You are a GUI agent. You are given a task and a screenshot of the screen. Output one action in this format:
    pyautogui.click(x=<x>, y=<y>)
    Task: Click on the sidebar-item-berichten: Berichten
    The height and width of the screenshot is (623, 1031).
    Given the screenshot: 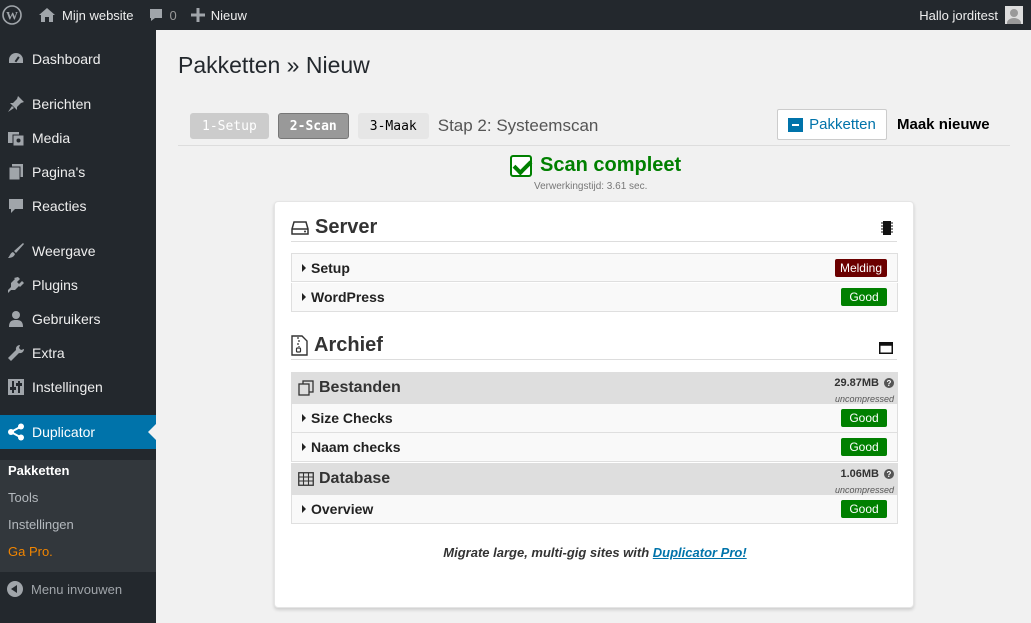 What is the action you would take?
    pyautogui.click(x=78, y=104)
    